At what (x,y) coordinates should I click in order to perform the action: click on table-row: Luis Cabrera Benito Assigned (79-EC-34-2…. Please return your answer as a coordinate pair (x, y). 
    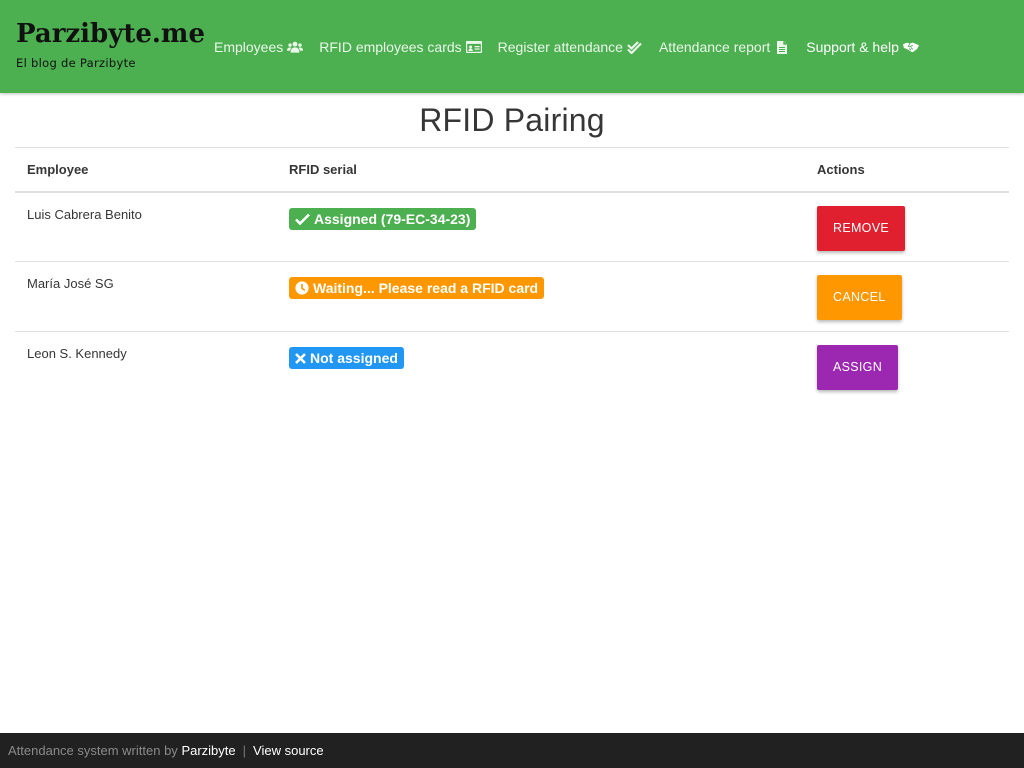
    Looking at the image, I should click on (512, 226).